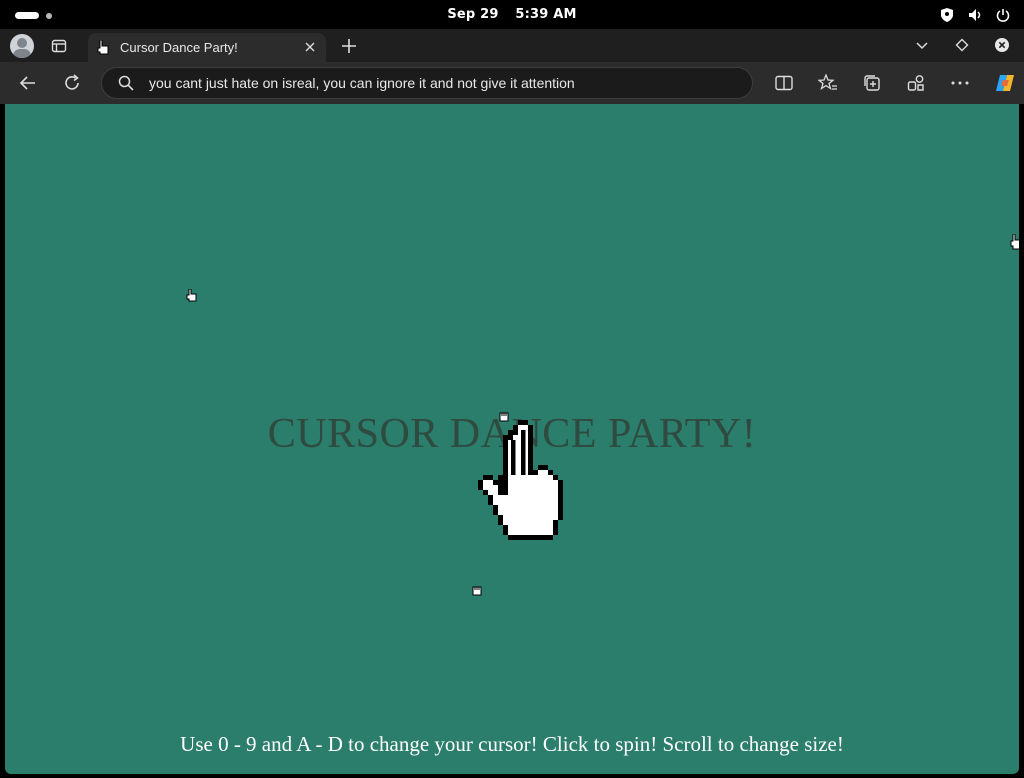  Describe the element at coordinates (179, 47) in the screenshot. I see `tab-title: Cursor Dance Party!` at that location.